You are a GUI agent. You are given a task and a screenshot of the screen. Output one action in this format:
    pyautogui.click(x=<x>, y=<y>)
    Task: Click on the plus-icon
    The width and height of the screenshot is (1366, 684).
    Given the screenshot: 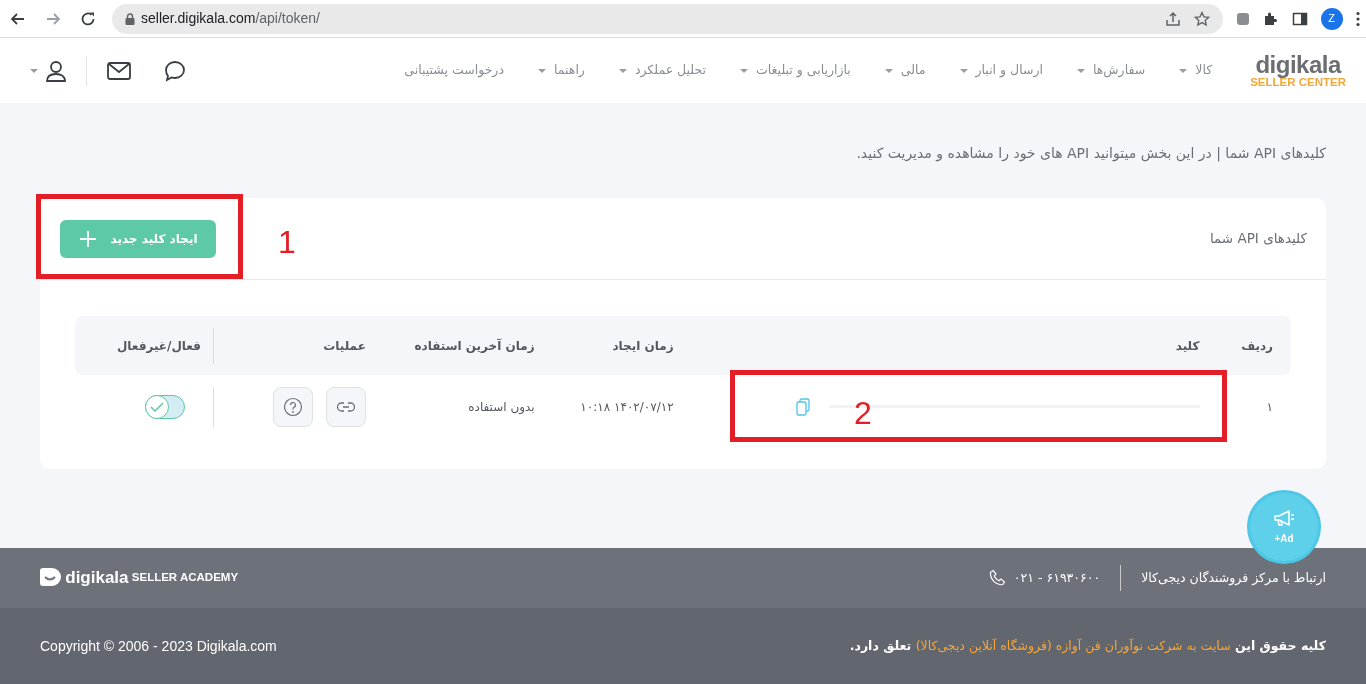 What is the action you would take?
    pyautogui.click(x=87, y=238)
    